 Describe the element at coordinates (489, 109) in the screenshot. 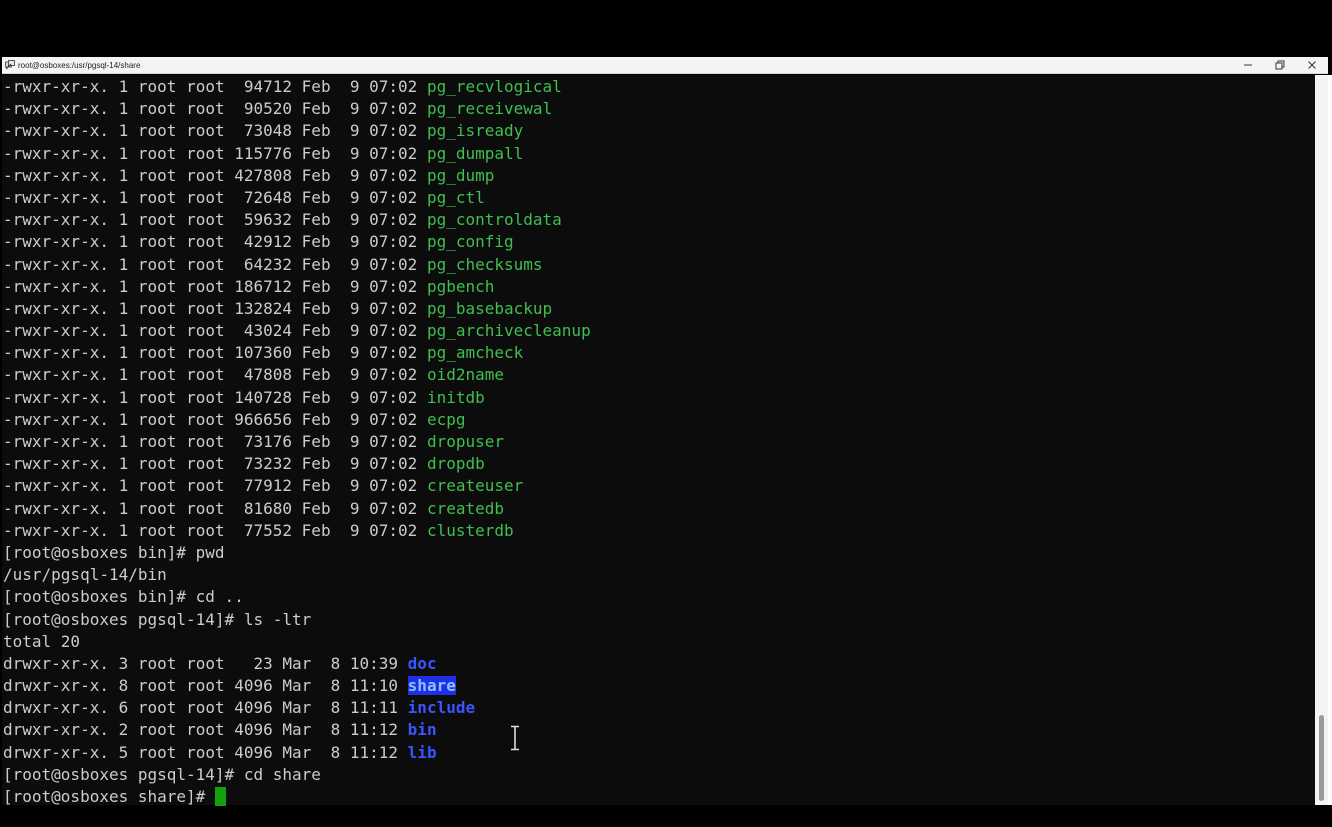

I see `executable-name: pg_receivewal` at that location.